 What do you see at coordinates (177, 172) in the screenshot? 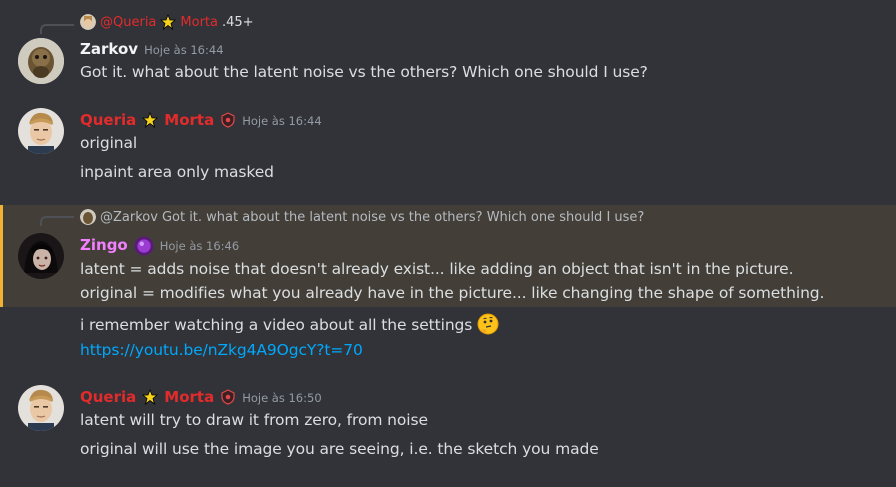
I see `message-text: inpaint area only masked` at bounding box center [177, 172].